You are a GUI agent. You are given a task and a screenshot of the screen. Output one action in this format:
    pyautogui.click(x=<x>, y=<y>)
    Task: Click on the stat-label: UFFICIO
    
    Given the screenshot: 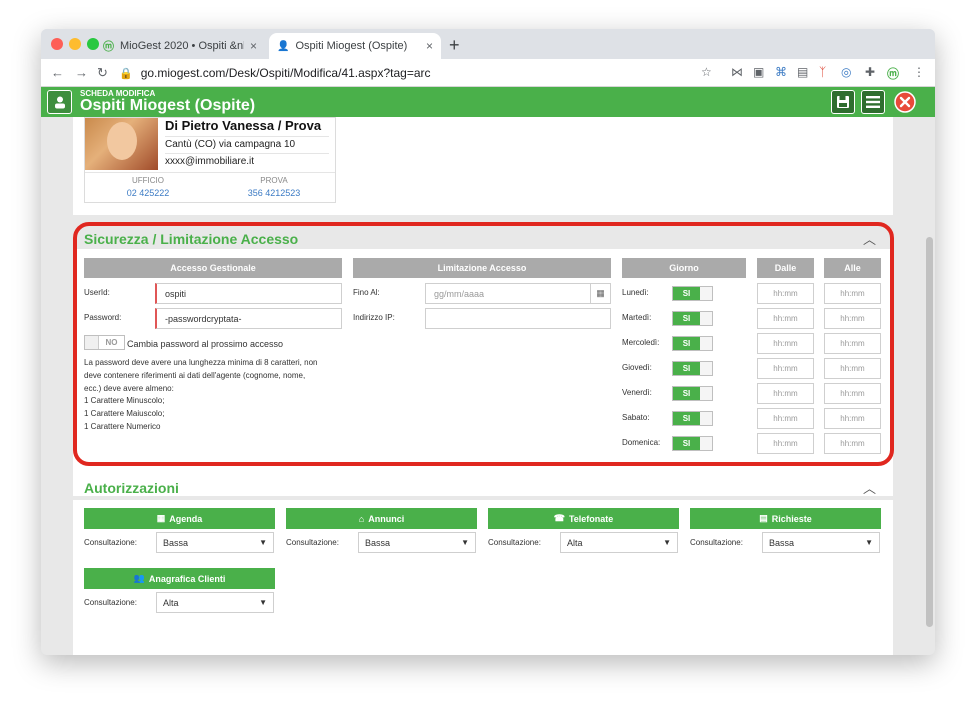 What is the action you would take?
    pyautogui.click(x=148, y=180)
    